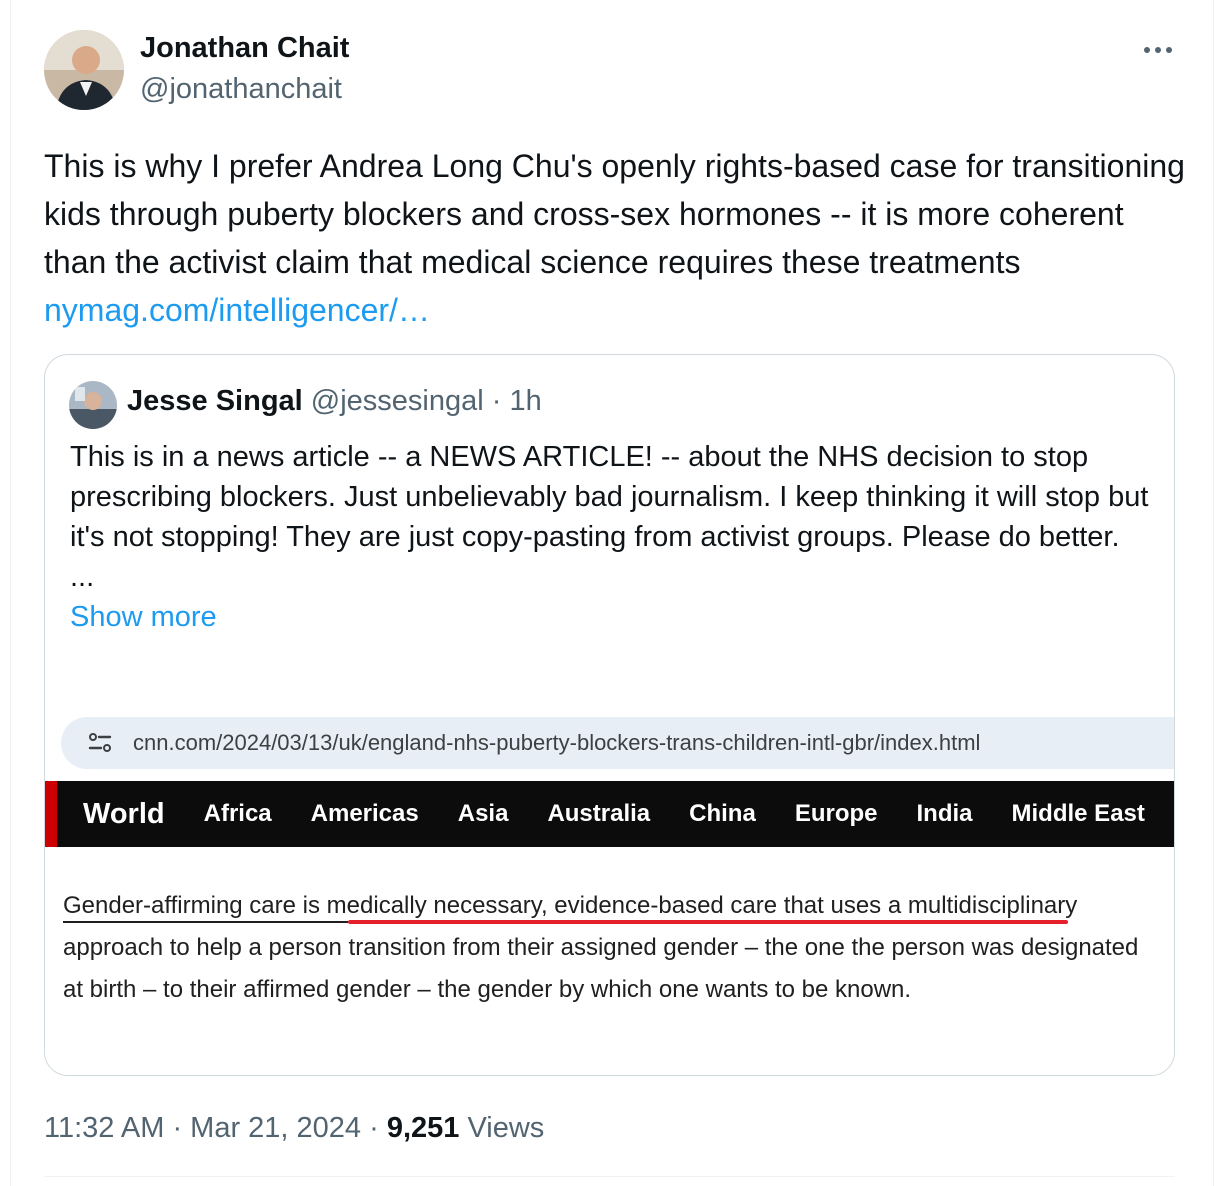 Image resolution: width=1224 pixels, height=1186 pixels. What do you see at coordinates (722, 813) in the screenshot?
I see `nav-item-china: China` at bounding box center [722, 813].